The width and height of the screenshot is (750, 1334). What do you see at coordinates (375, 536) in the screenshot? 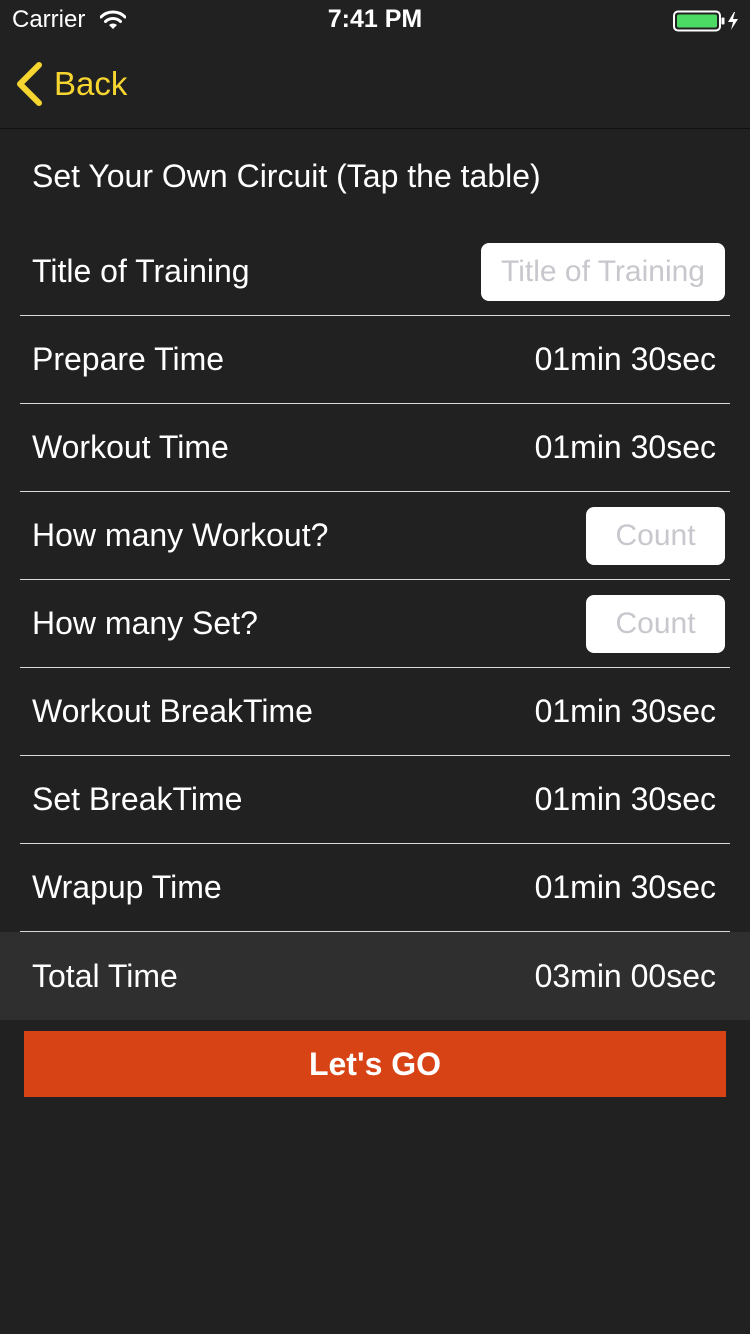
I see `row-workout-count: How many Workout?` at bounding box center [375, 536].